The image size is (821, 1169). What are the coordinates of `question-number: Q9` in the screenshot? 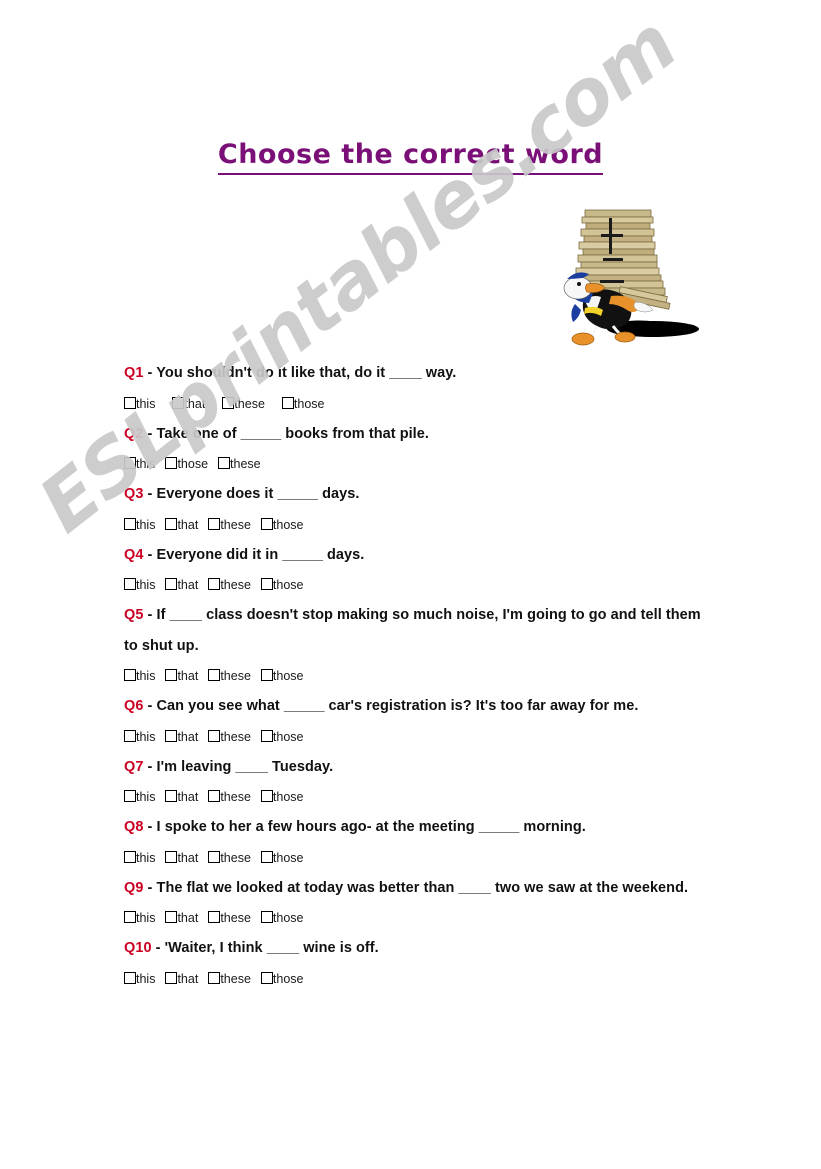 It's located at (134, 887).